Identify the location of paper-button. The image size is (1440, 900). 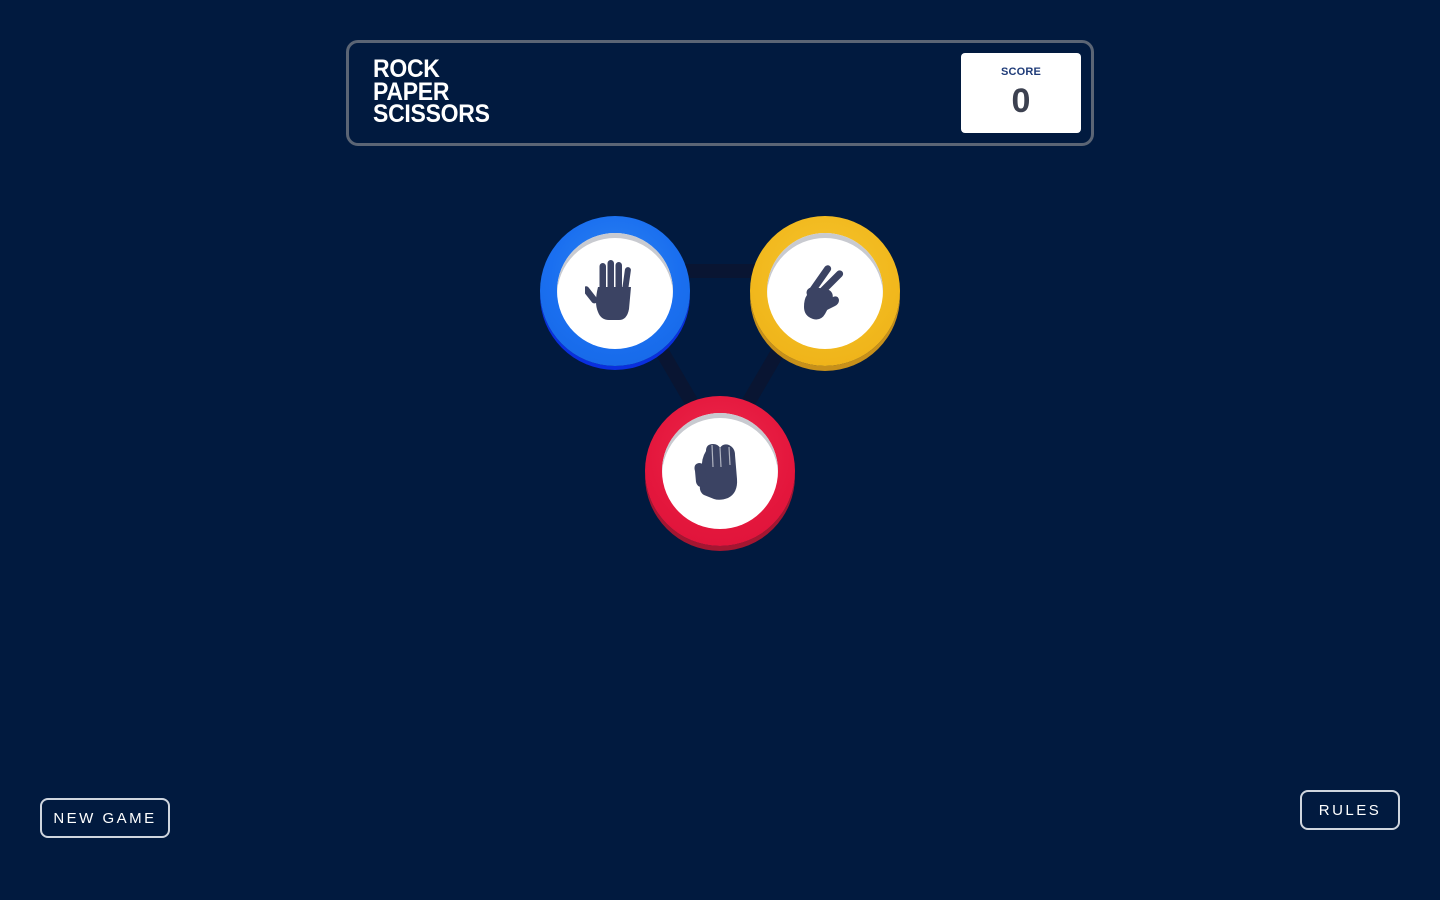
(615, 291).